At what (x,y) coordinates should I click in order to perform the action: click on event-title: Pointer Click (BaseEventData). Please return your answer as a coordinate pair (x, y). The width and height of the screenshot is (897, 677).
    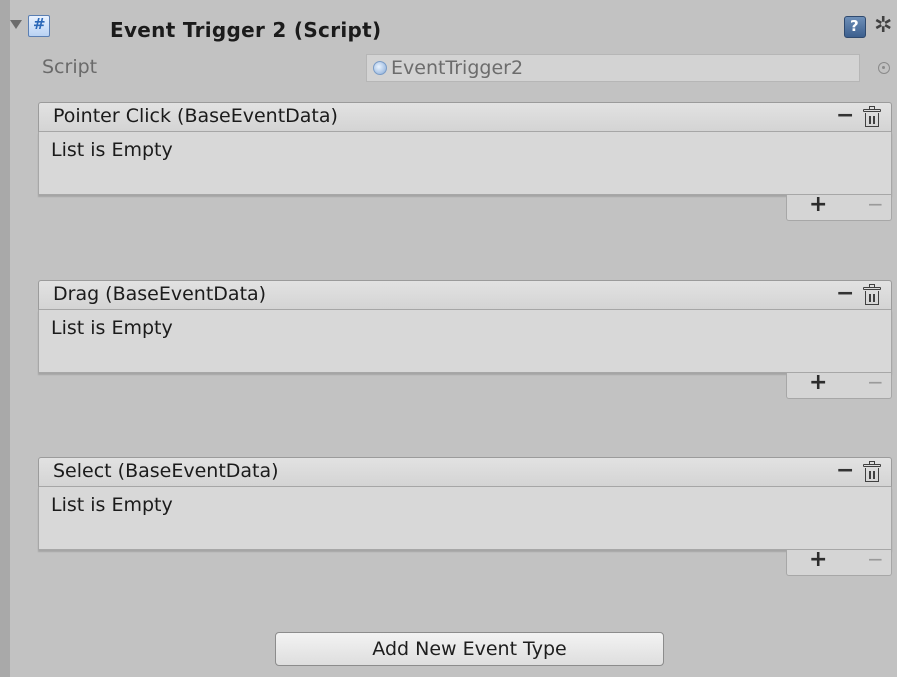
    Looking at the image, I should click on (195, 116).